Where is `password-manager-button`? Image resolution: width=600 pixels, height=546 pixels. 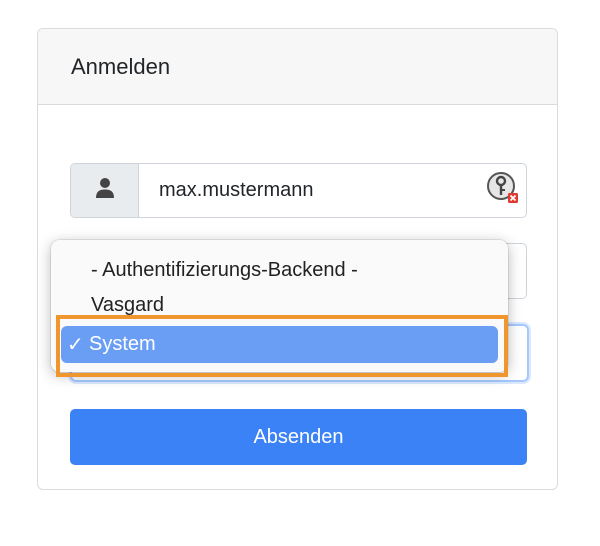 password-manager-button is located at coordinates (503, 190).